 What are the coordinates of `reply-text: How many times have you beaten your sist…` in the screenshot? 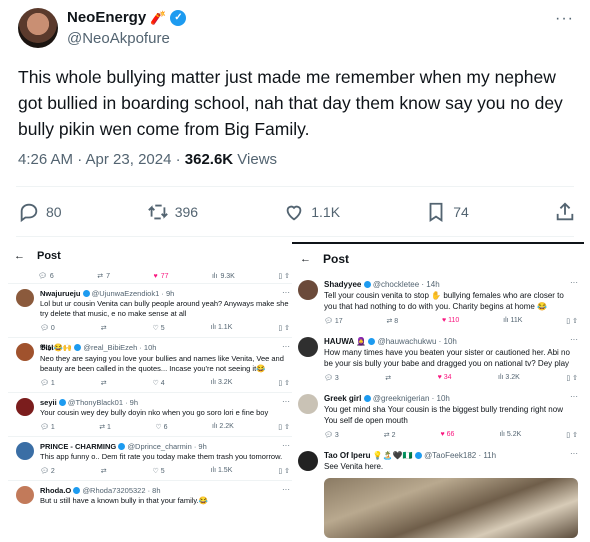 It's located at (447, 358).